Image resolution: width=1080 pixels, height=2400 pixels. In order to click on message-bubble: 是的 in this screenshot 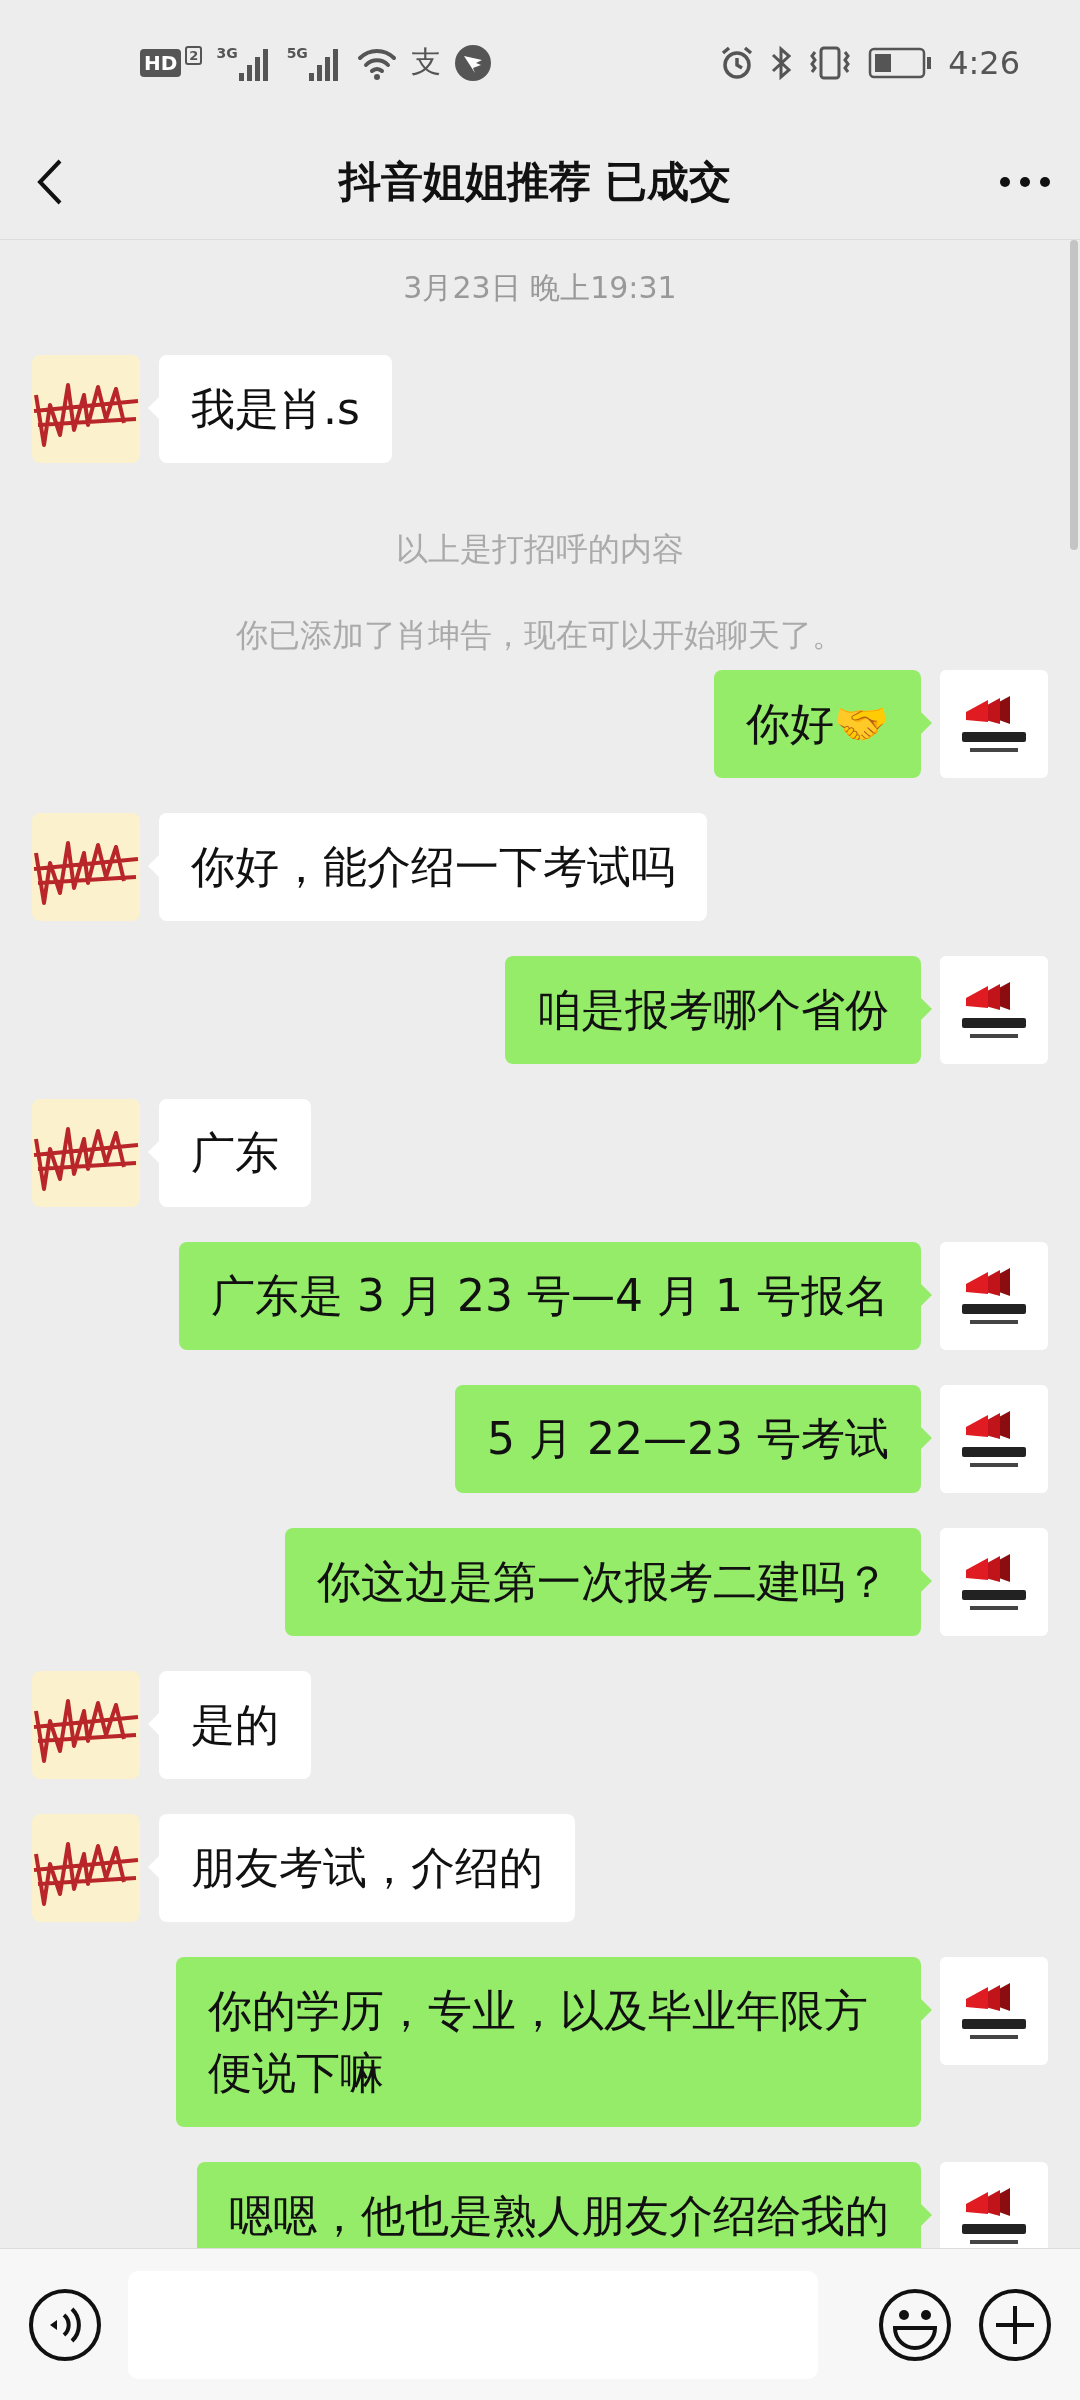, I will do `click(235, 1725)`.